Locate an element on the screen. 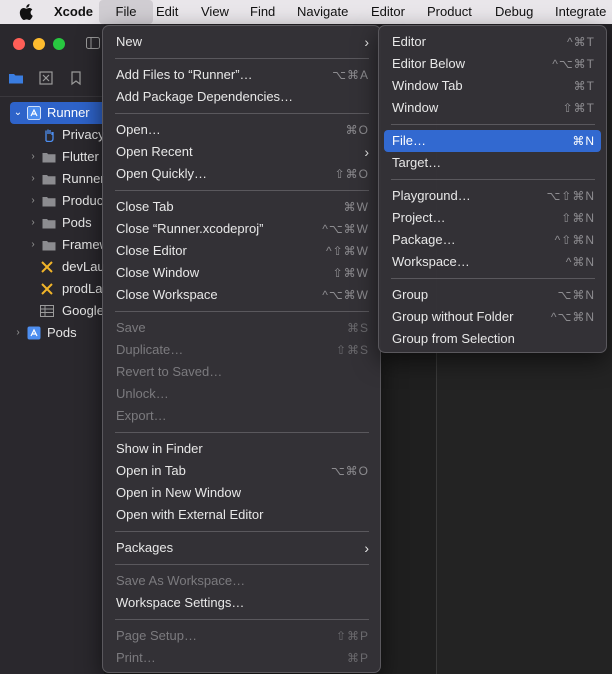 The height and width of the screenshot is (674, 612). menu-app-xcode: Xcode is located at coordinates (73, 12).